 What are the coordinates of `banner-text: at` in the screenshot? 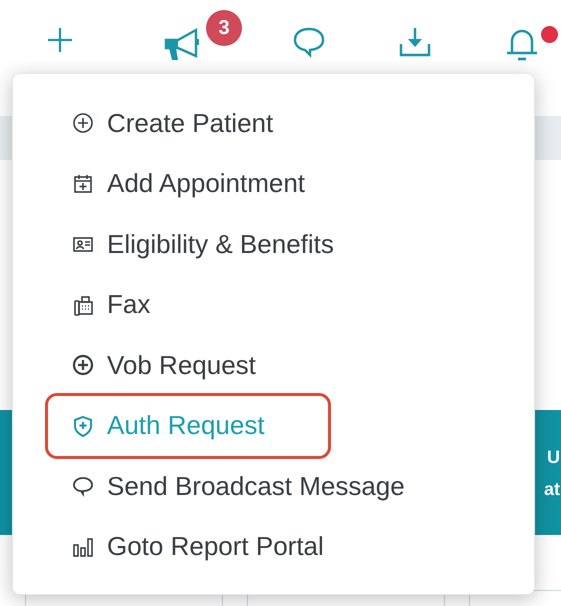 It's located at (552, 489).